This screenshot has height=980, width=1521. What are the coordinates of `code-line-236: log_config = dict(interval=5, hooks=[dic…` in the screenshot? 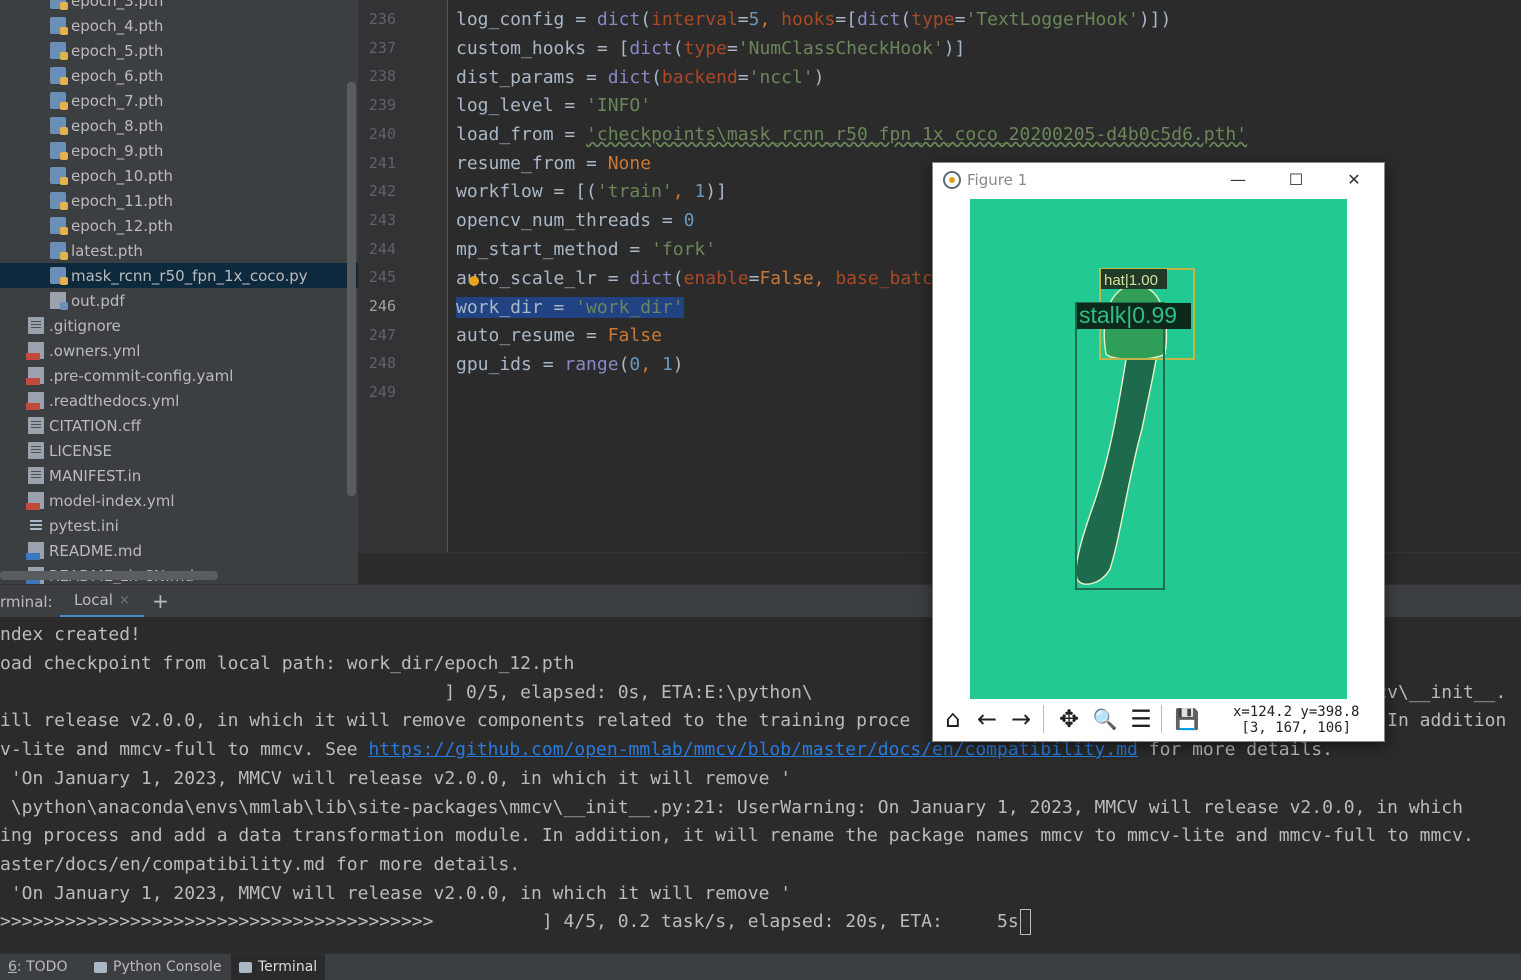 It's located at (813, 20).